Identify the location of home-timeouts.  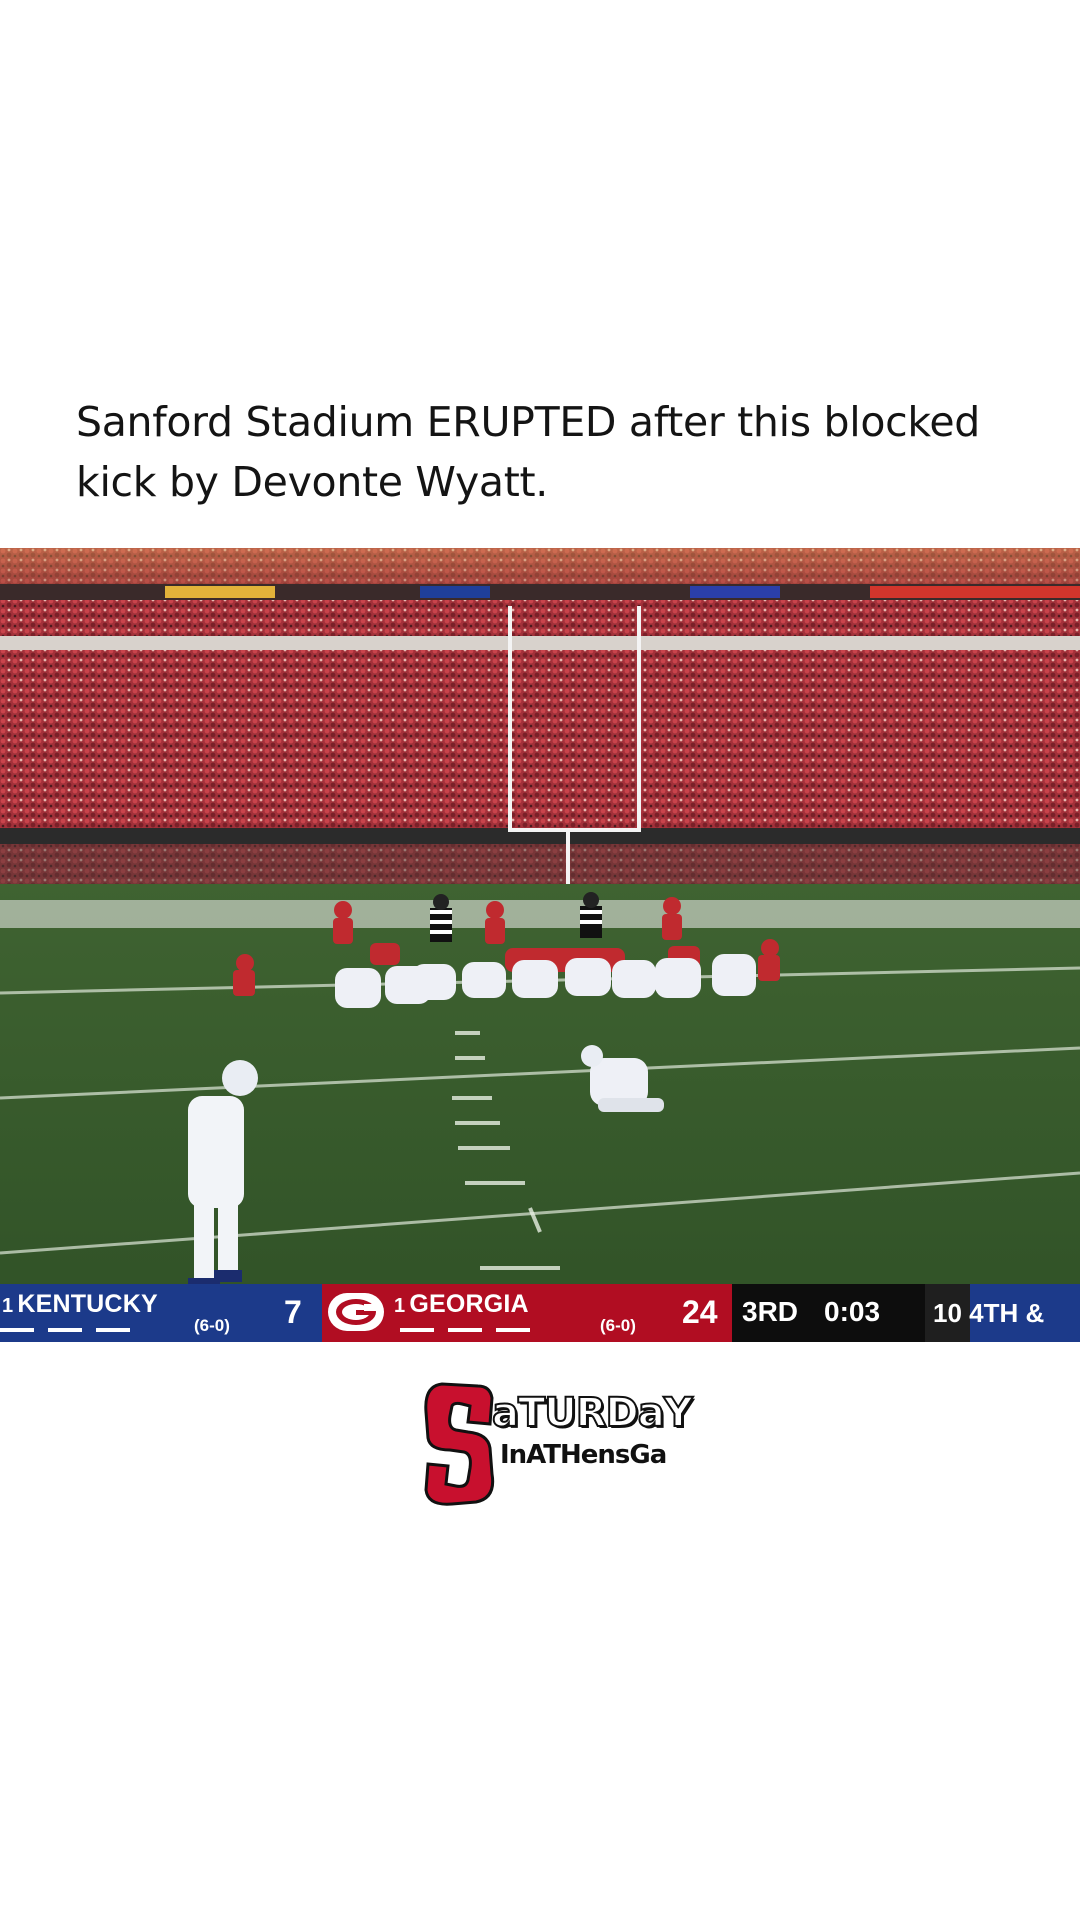
(465, 1330).